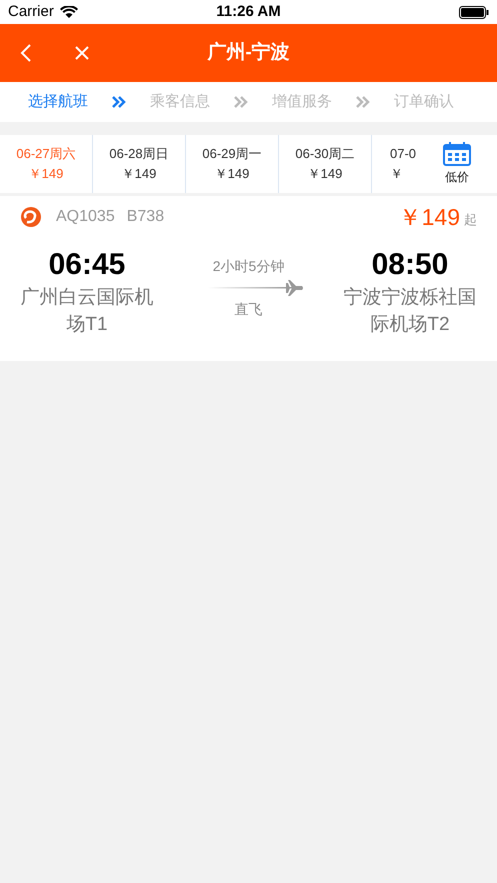 The height and width of the screenshot is (883, 497). I want to click on airline-logo-icon, so click(31, 217).